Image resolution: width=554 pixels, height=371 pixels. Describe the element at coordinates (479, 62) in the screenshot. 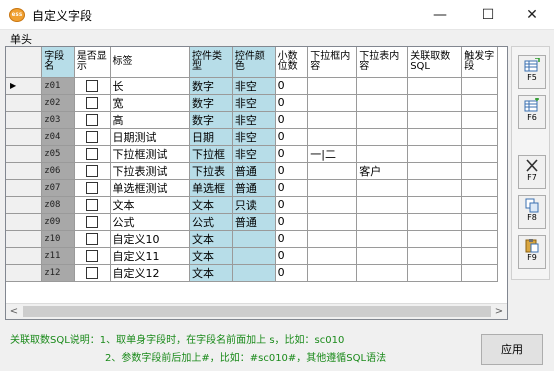

I see `col-header-trigger-field: 触发字段` at that location.